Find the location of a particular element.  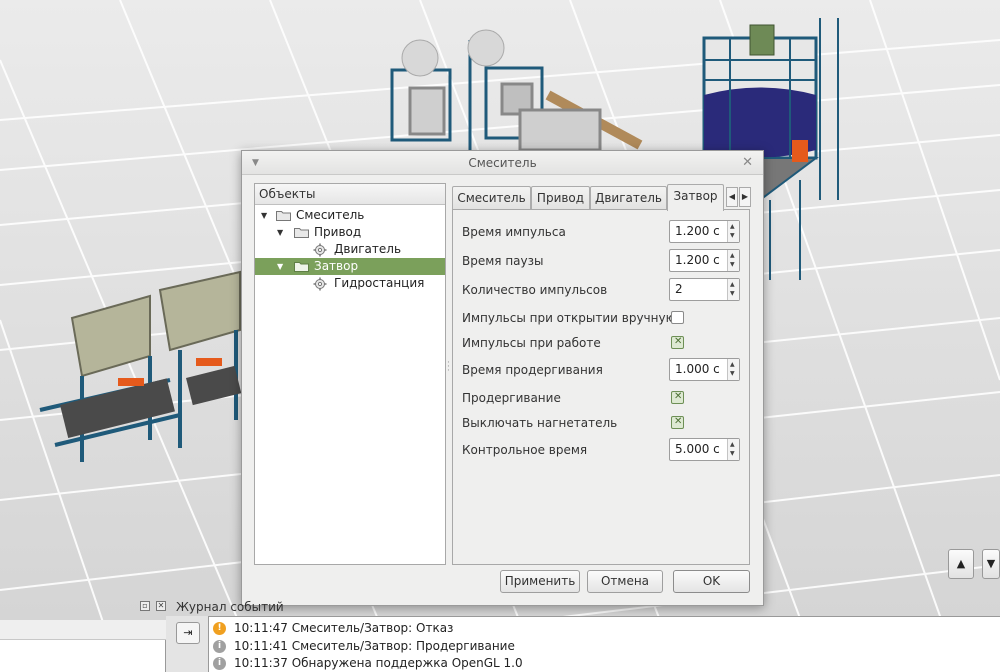

control-time-spinbox: 5.000 с ▲ ▼ is located at coordinates (704, 449).